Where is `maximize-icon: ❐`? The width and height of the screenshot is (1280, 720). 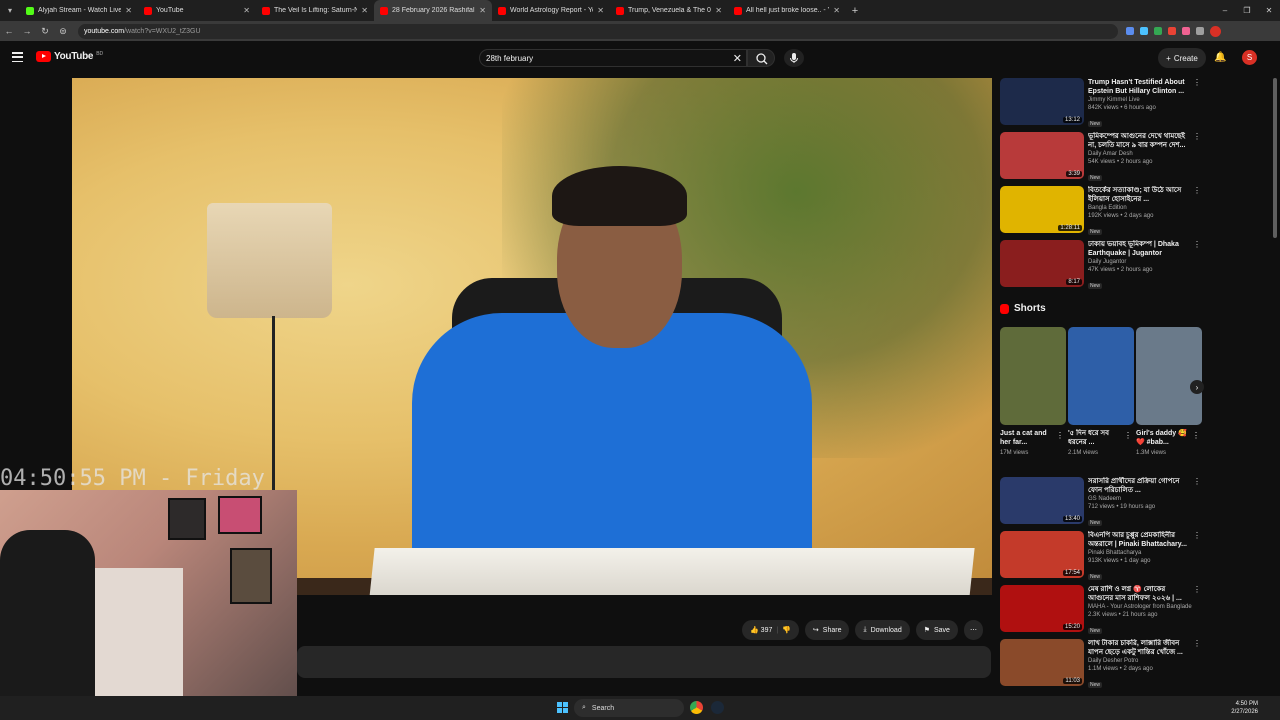 maximize-icon: ❐ is located at coordinates (1247, 10).